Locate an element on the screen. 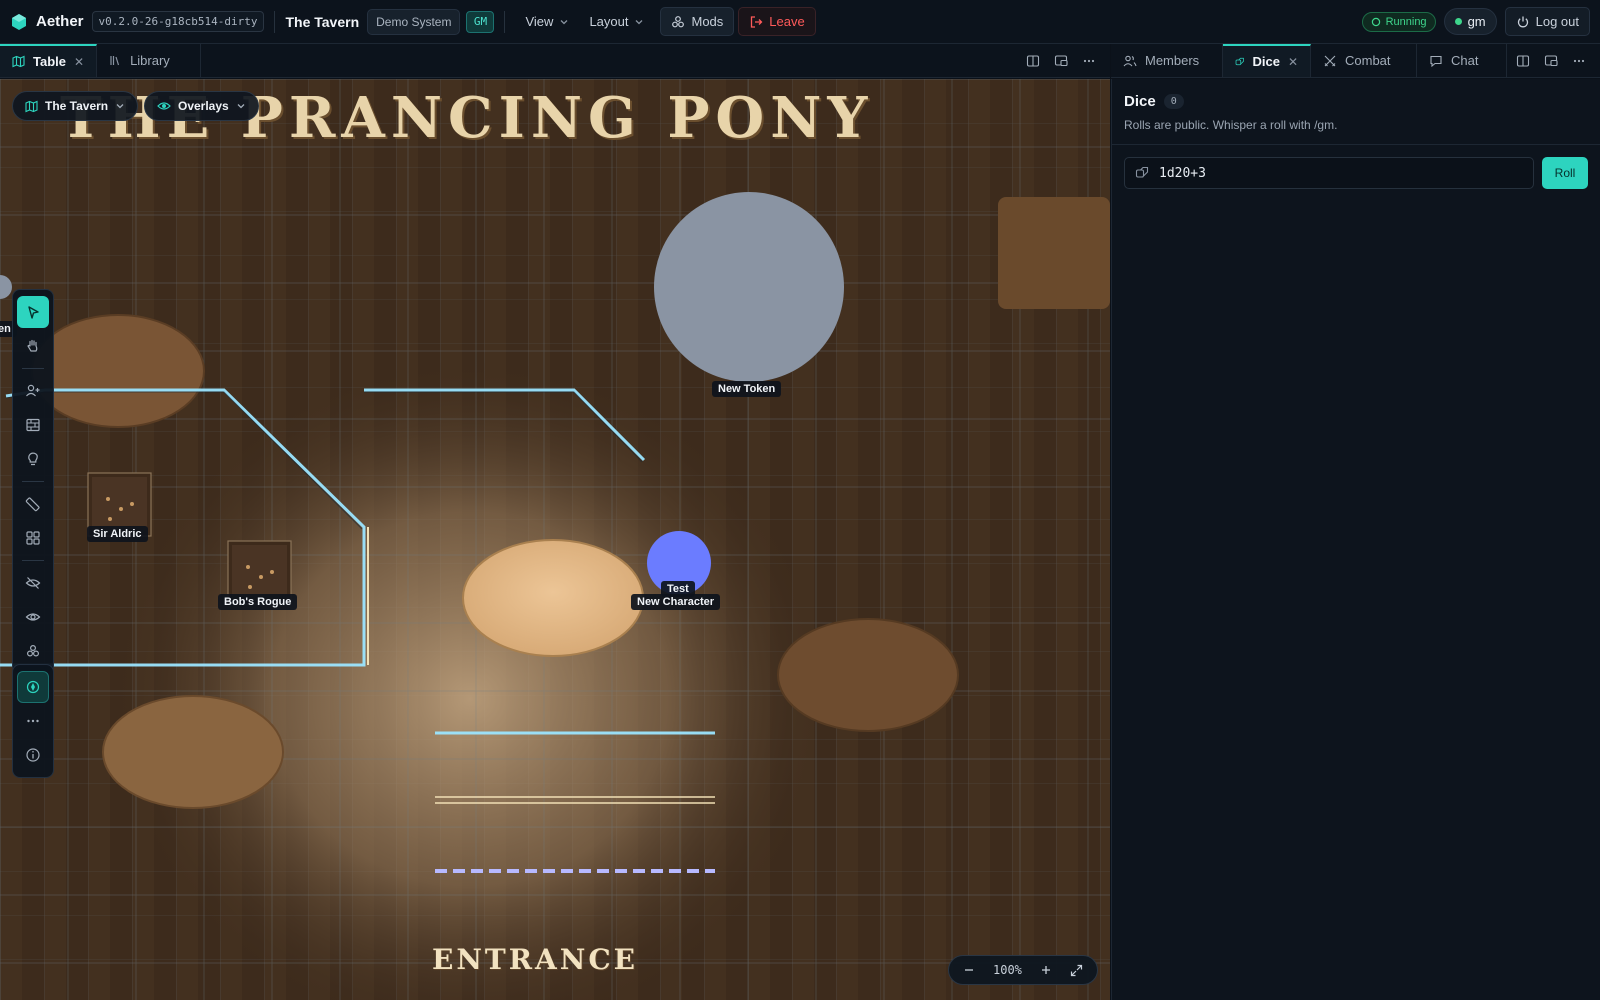 Image resolution: width=1600 pixels, height=1000 pixels. add-character-tool is located at coordinates (33, 391).